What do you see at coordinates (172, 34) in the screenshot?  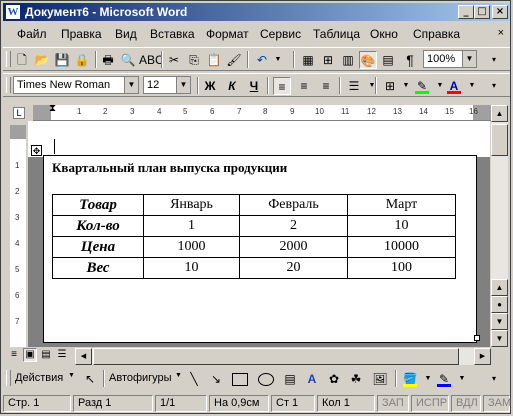 I see `menu-insert: Вставка` at bounding box center [172, 34].